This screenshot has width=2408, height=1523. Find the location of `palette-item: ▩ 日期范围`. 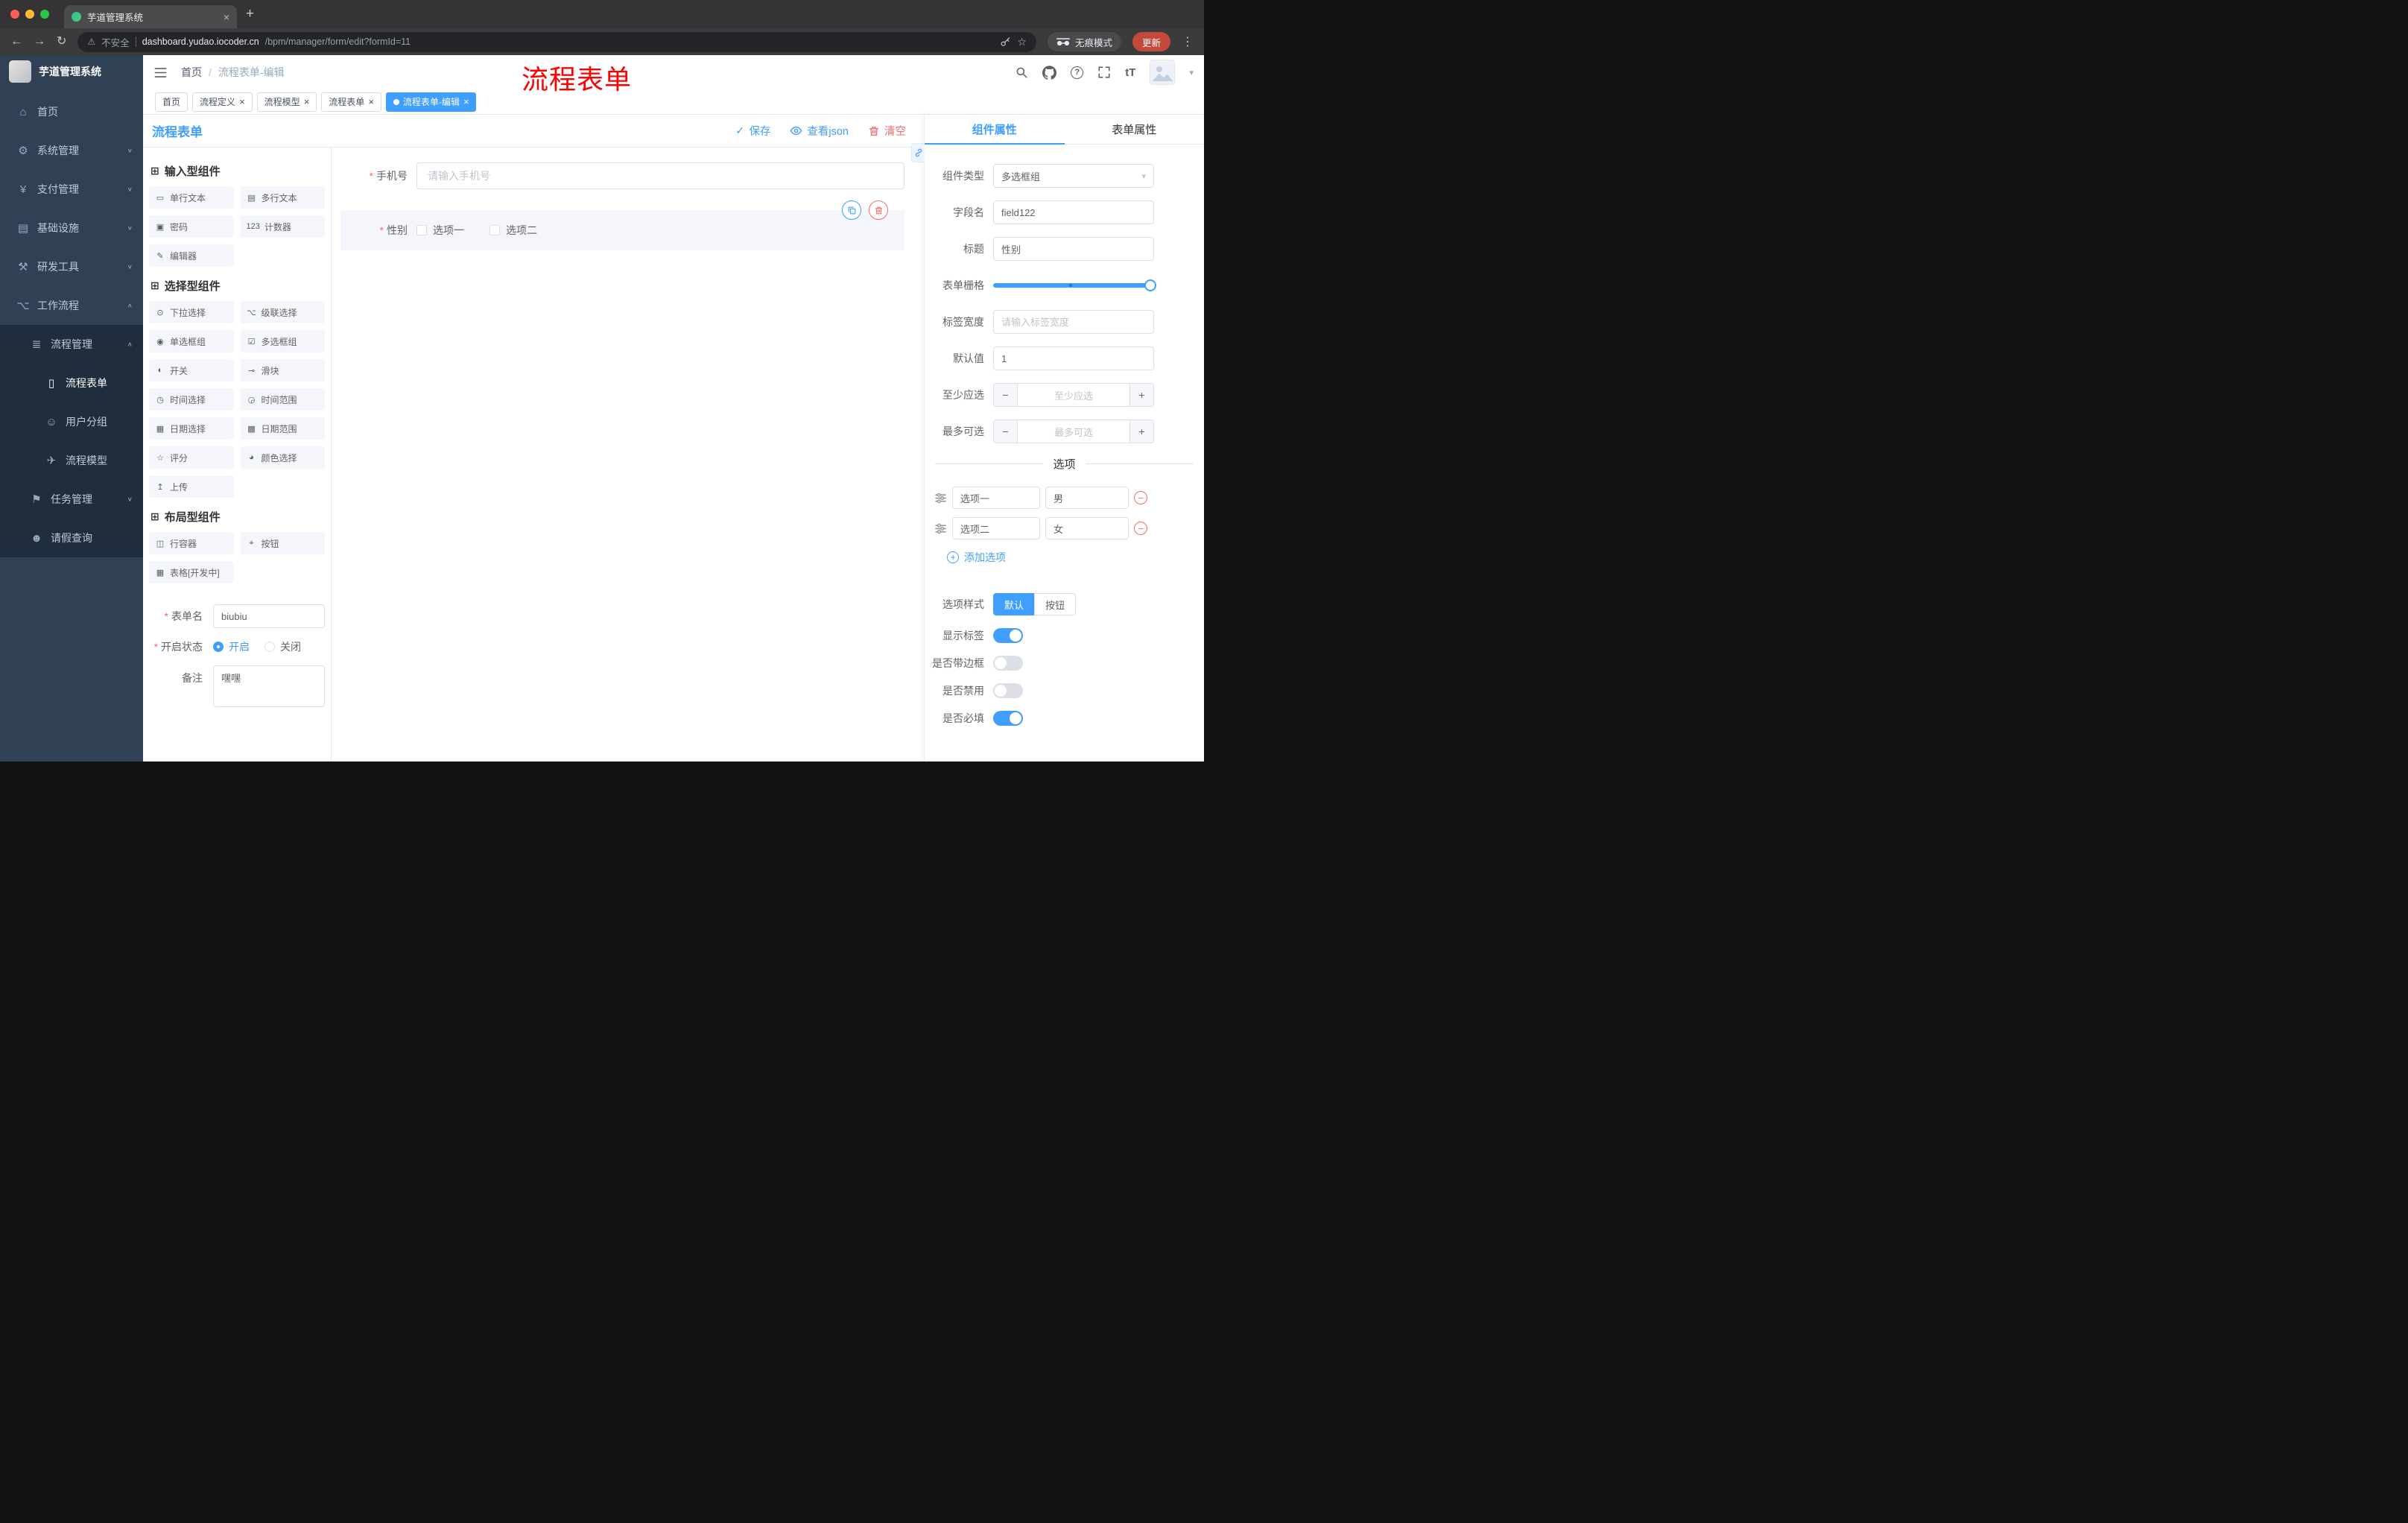

palette-item: ▩ 日期范围 is located at coordinates (282, 428).